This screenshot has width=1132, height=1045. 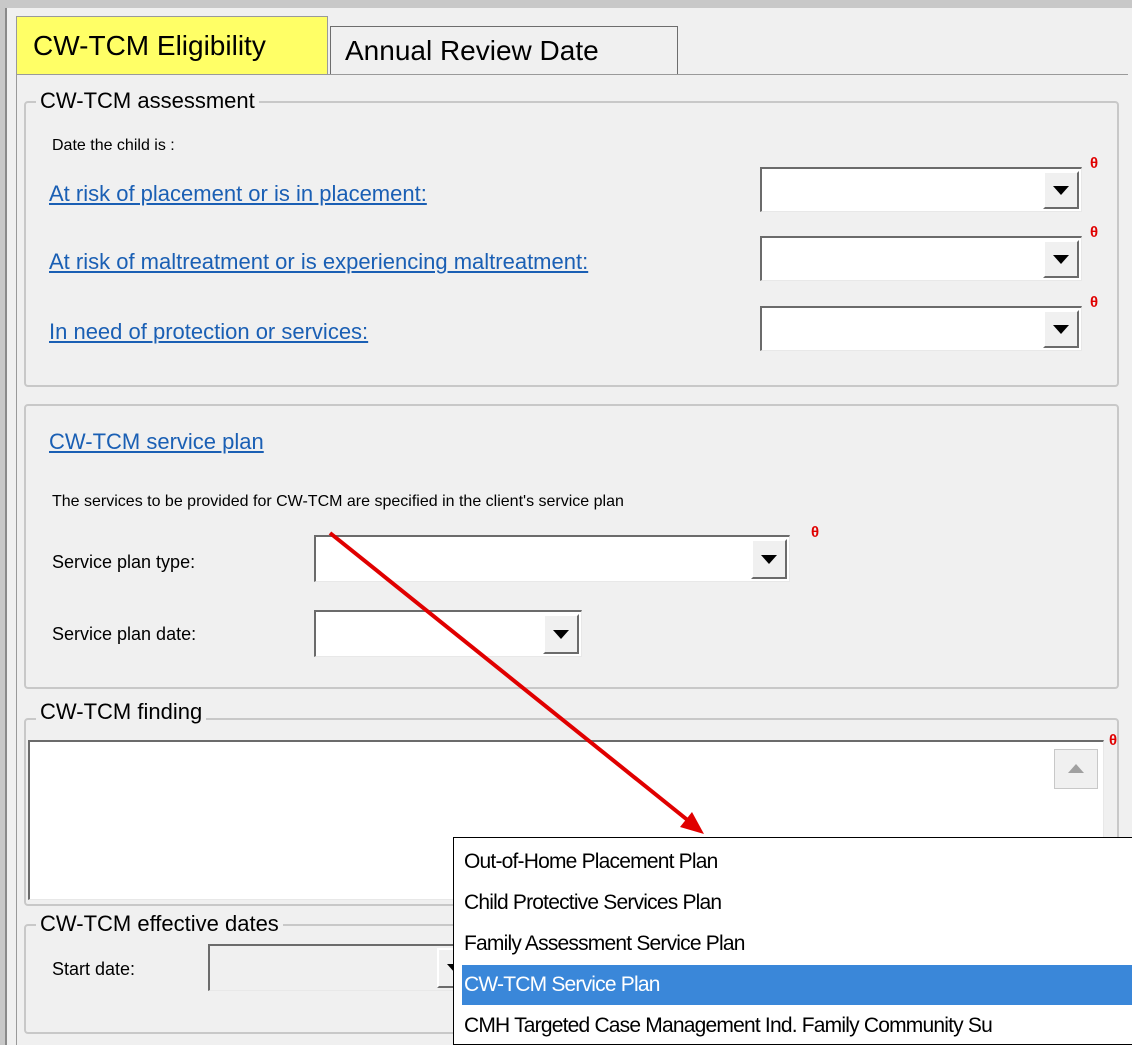 What do you see at coordinates (94, 969) in the screenshot?
I see `start-date-label: Start date:` at bounding box center [94, 969].